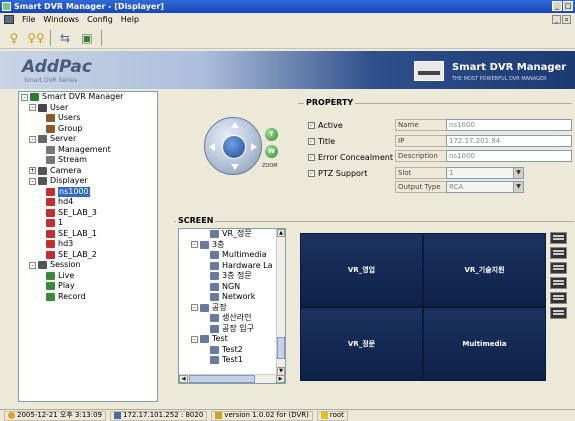 This screenshot has height=421, width=575. I want to click on slot-select: 1 ▼, so click(485, 173).